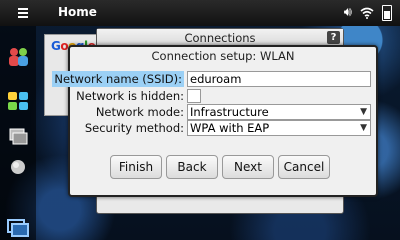  Describe the element at coordinates (348, 13) in the screenshot. I see `volume-icon: 🔊︎` at that location.